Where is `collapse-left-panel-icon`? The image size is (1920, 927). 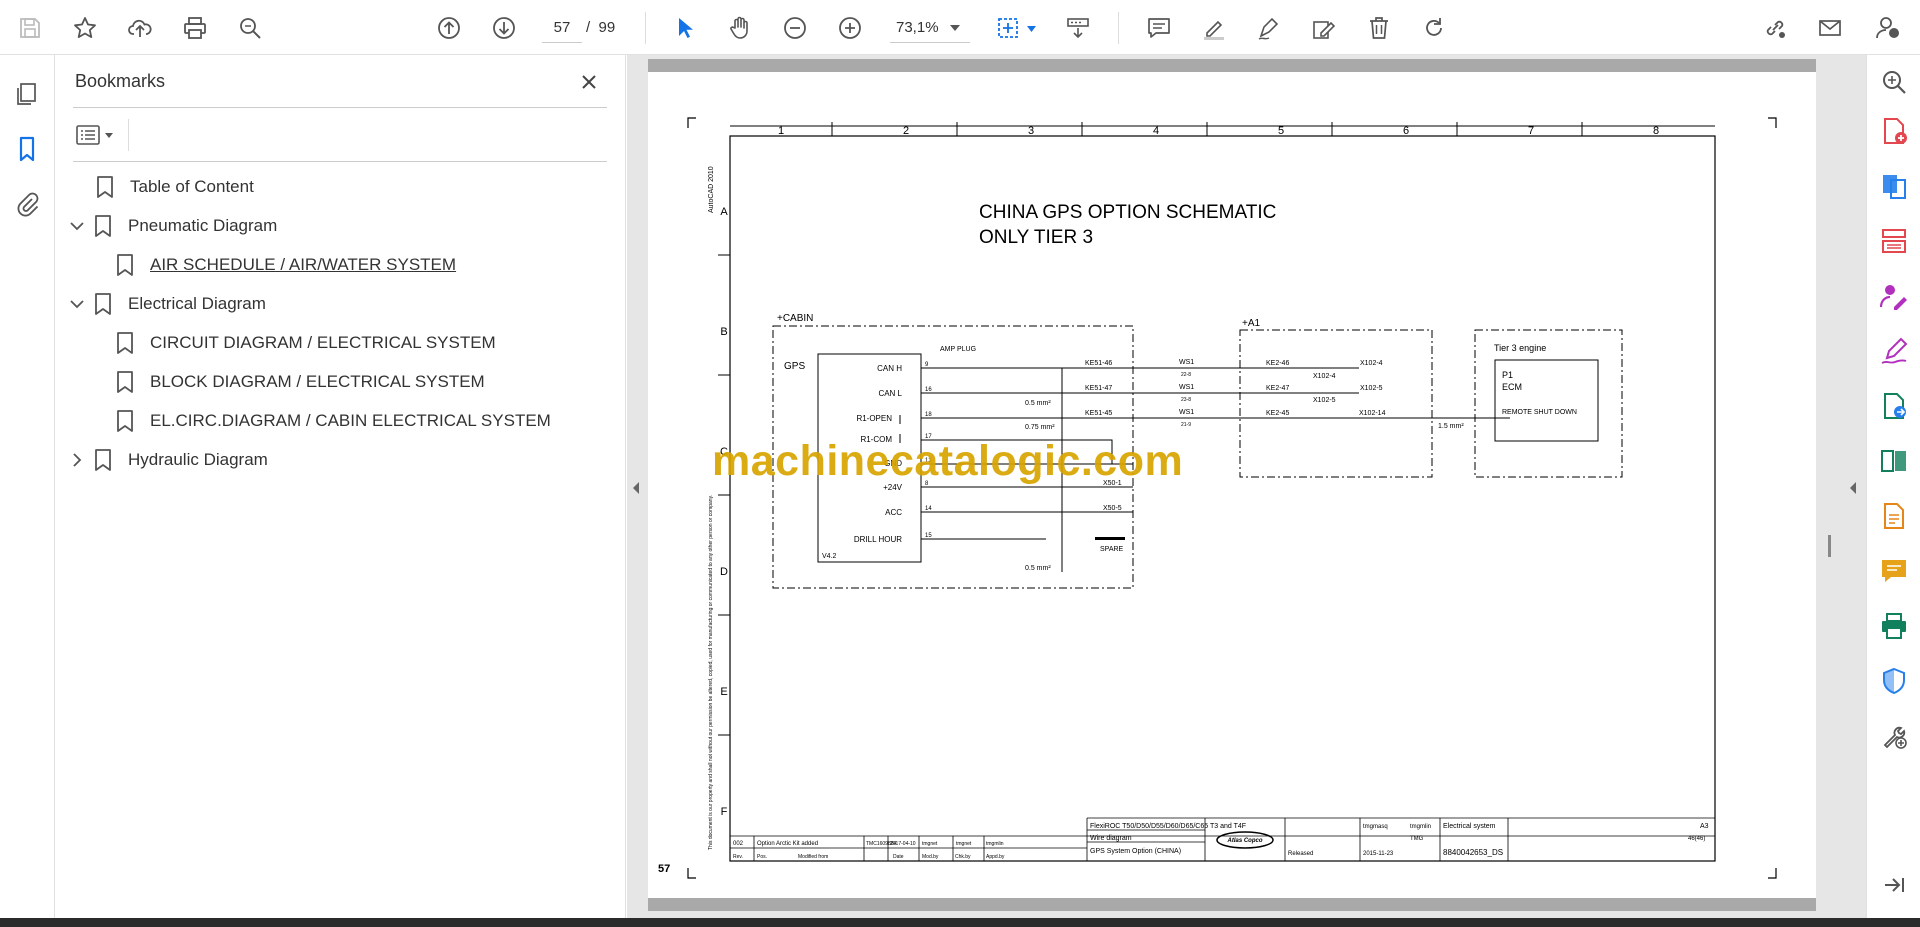
collapse-left-panel-icon is located at coordinates (636, 488).